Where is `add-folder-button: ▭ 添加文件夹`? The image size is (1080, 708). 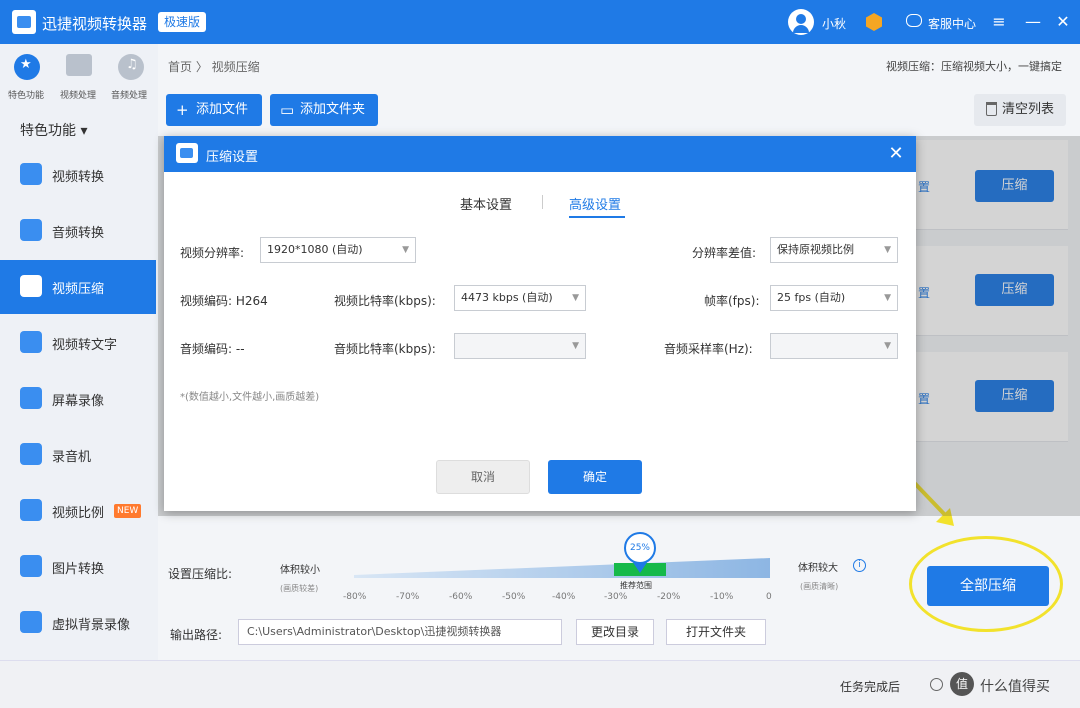
add-folder-button: ▭ 添加文件夹 is located at coordinates (324, 110).